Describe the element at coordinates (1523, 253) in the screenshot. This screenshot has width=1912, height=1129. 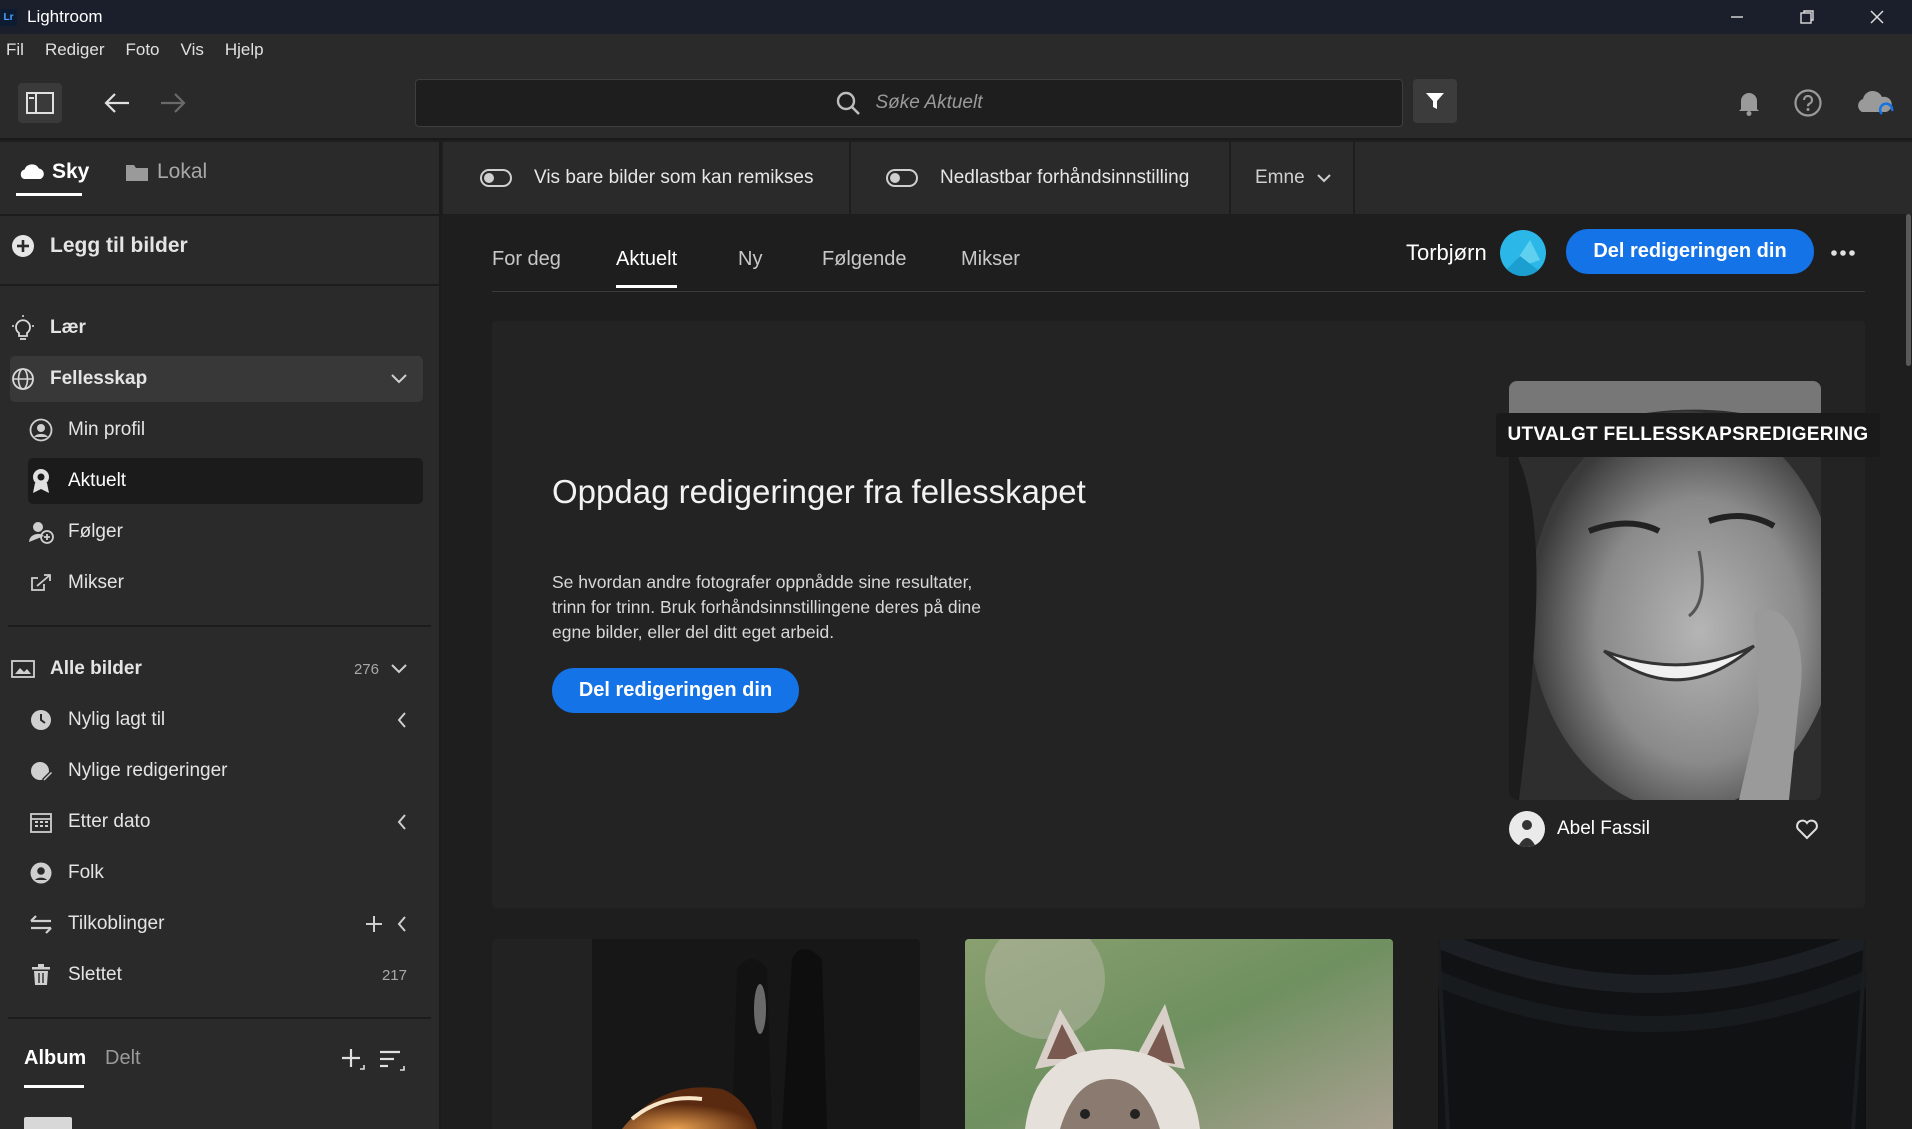
I see `avatar` at that location.